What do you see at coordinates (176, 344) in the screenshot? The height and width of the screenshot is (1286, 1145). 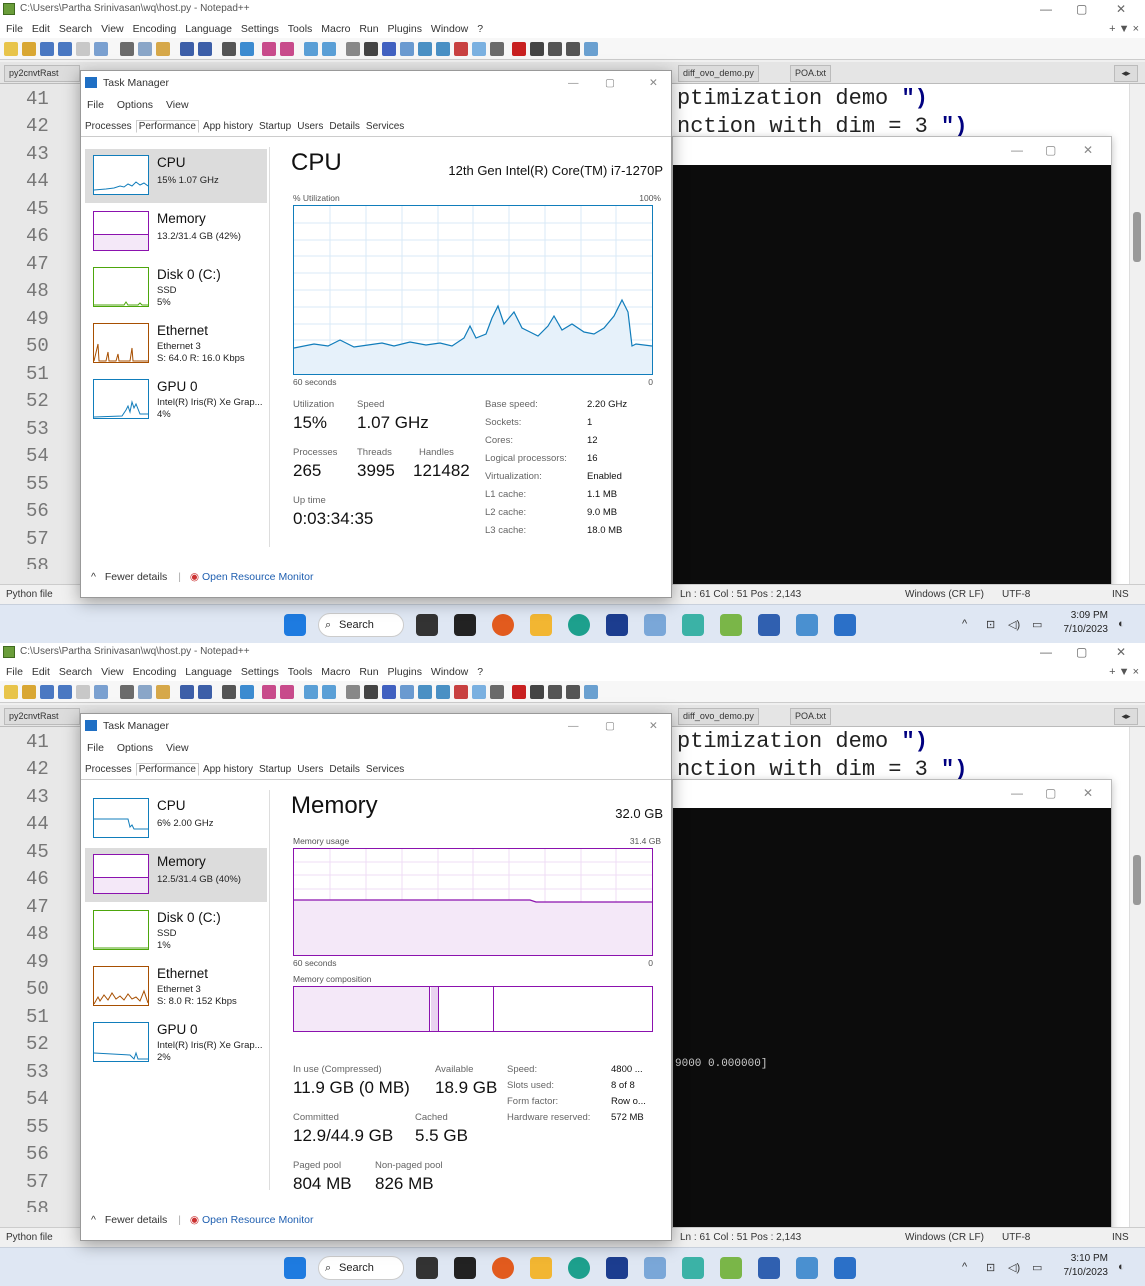 I see `sidebar-item-ethernet: Ethernet Ethernet 3 S: 64.0 R: 16.0 Kbps` at bounding box center [176, 344].